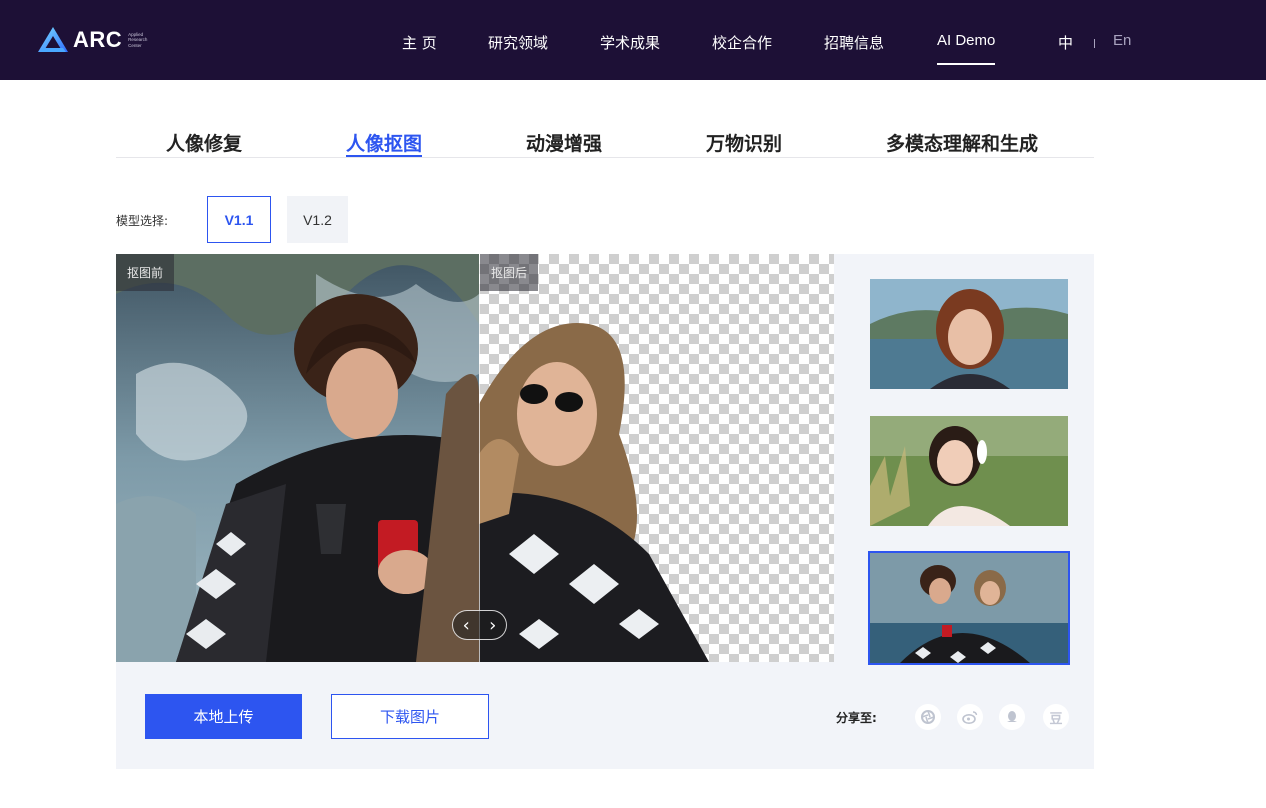 Image resolution: width=1266 pixels, height=808 pixels. I want to click on douban-icon: 豆, so click(1056, 717).